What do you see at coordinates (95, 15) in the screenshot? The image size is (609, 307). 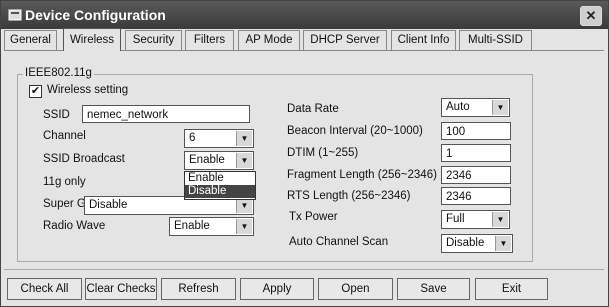 I see `window-title: Device Configuration` at bounding box center [95, 15].